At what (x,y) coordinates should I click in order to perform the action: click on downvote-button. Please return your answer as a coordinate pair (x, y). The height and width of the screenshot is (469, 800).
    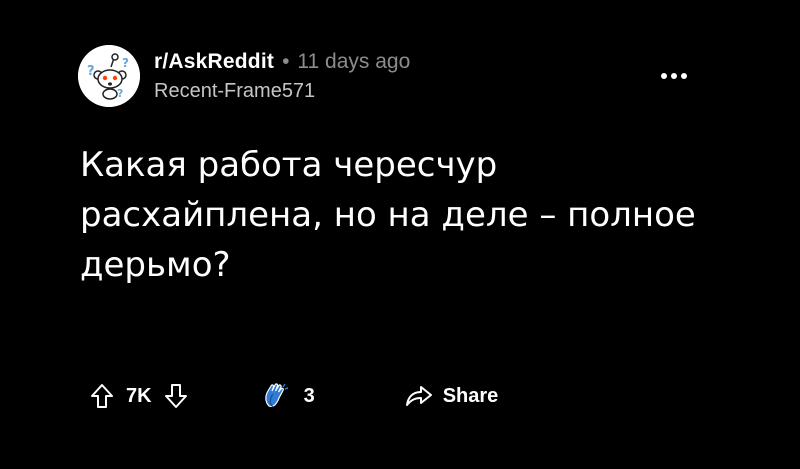
    Looking at the image, I should click on (176, 396).